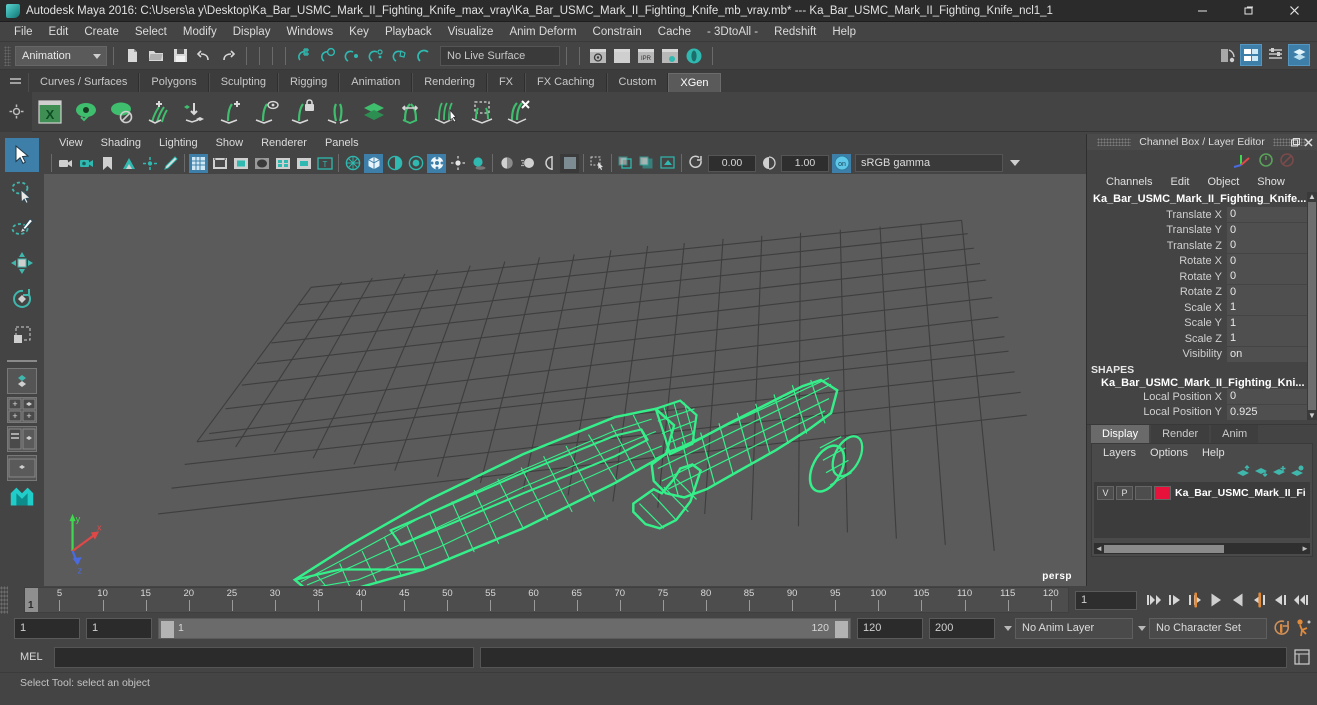  What do you see at coordinates (266, 112) in the screenshot?
I see `xgen-preview-region-icon` at bounding box center [266, 112].